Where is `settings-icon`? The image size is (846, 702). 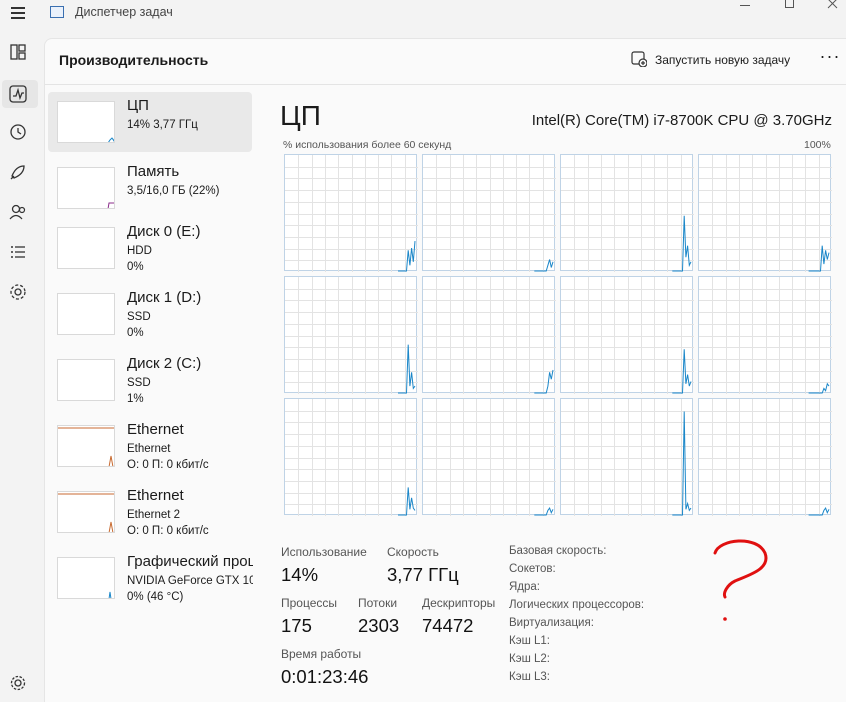 settings-icon is located at coordinates (18, 683).